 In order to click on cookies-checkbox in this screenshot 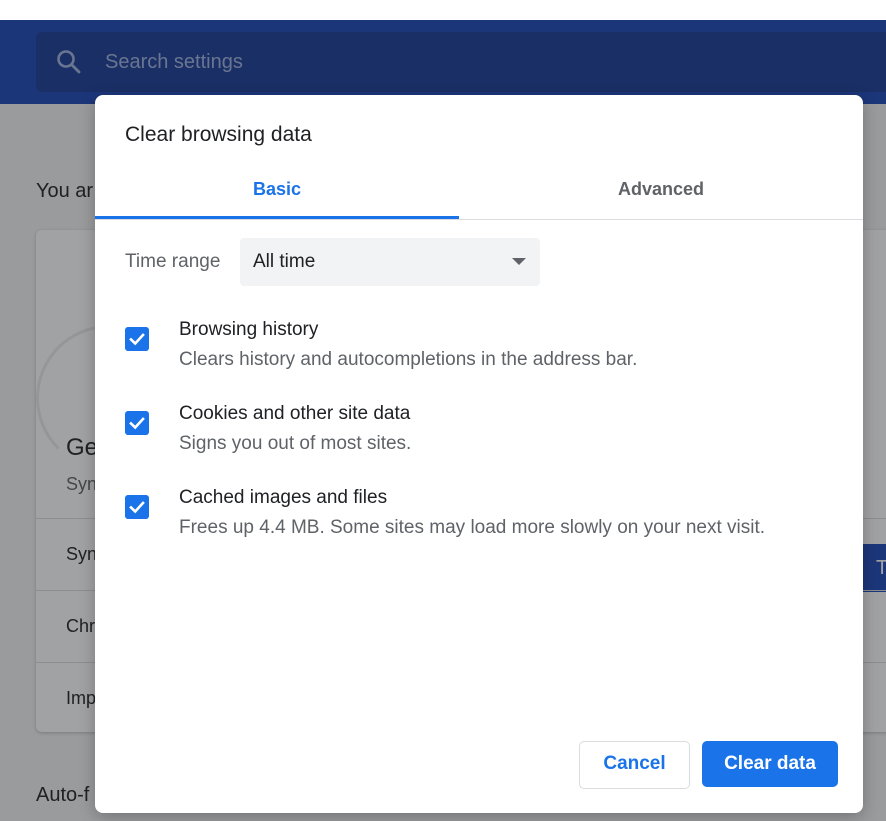, I will do `click(137, 423)`.